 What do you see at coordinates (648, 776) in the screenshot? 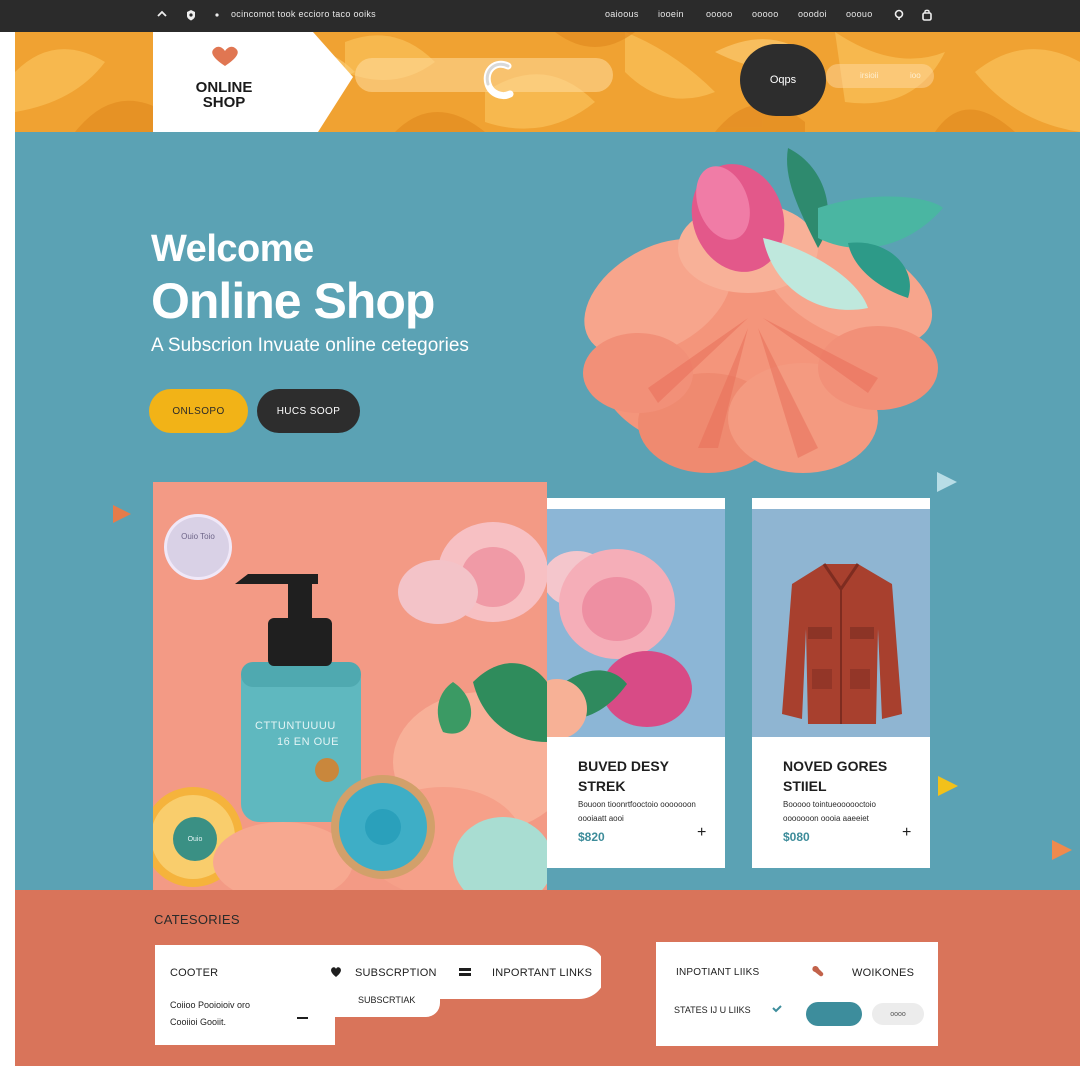
I see `product-card-title: BUVED DESY STREK` at bounding box center [648, 776].